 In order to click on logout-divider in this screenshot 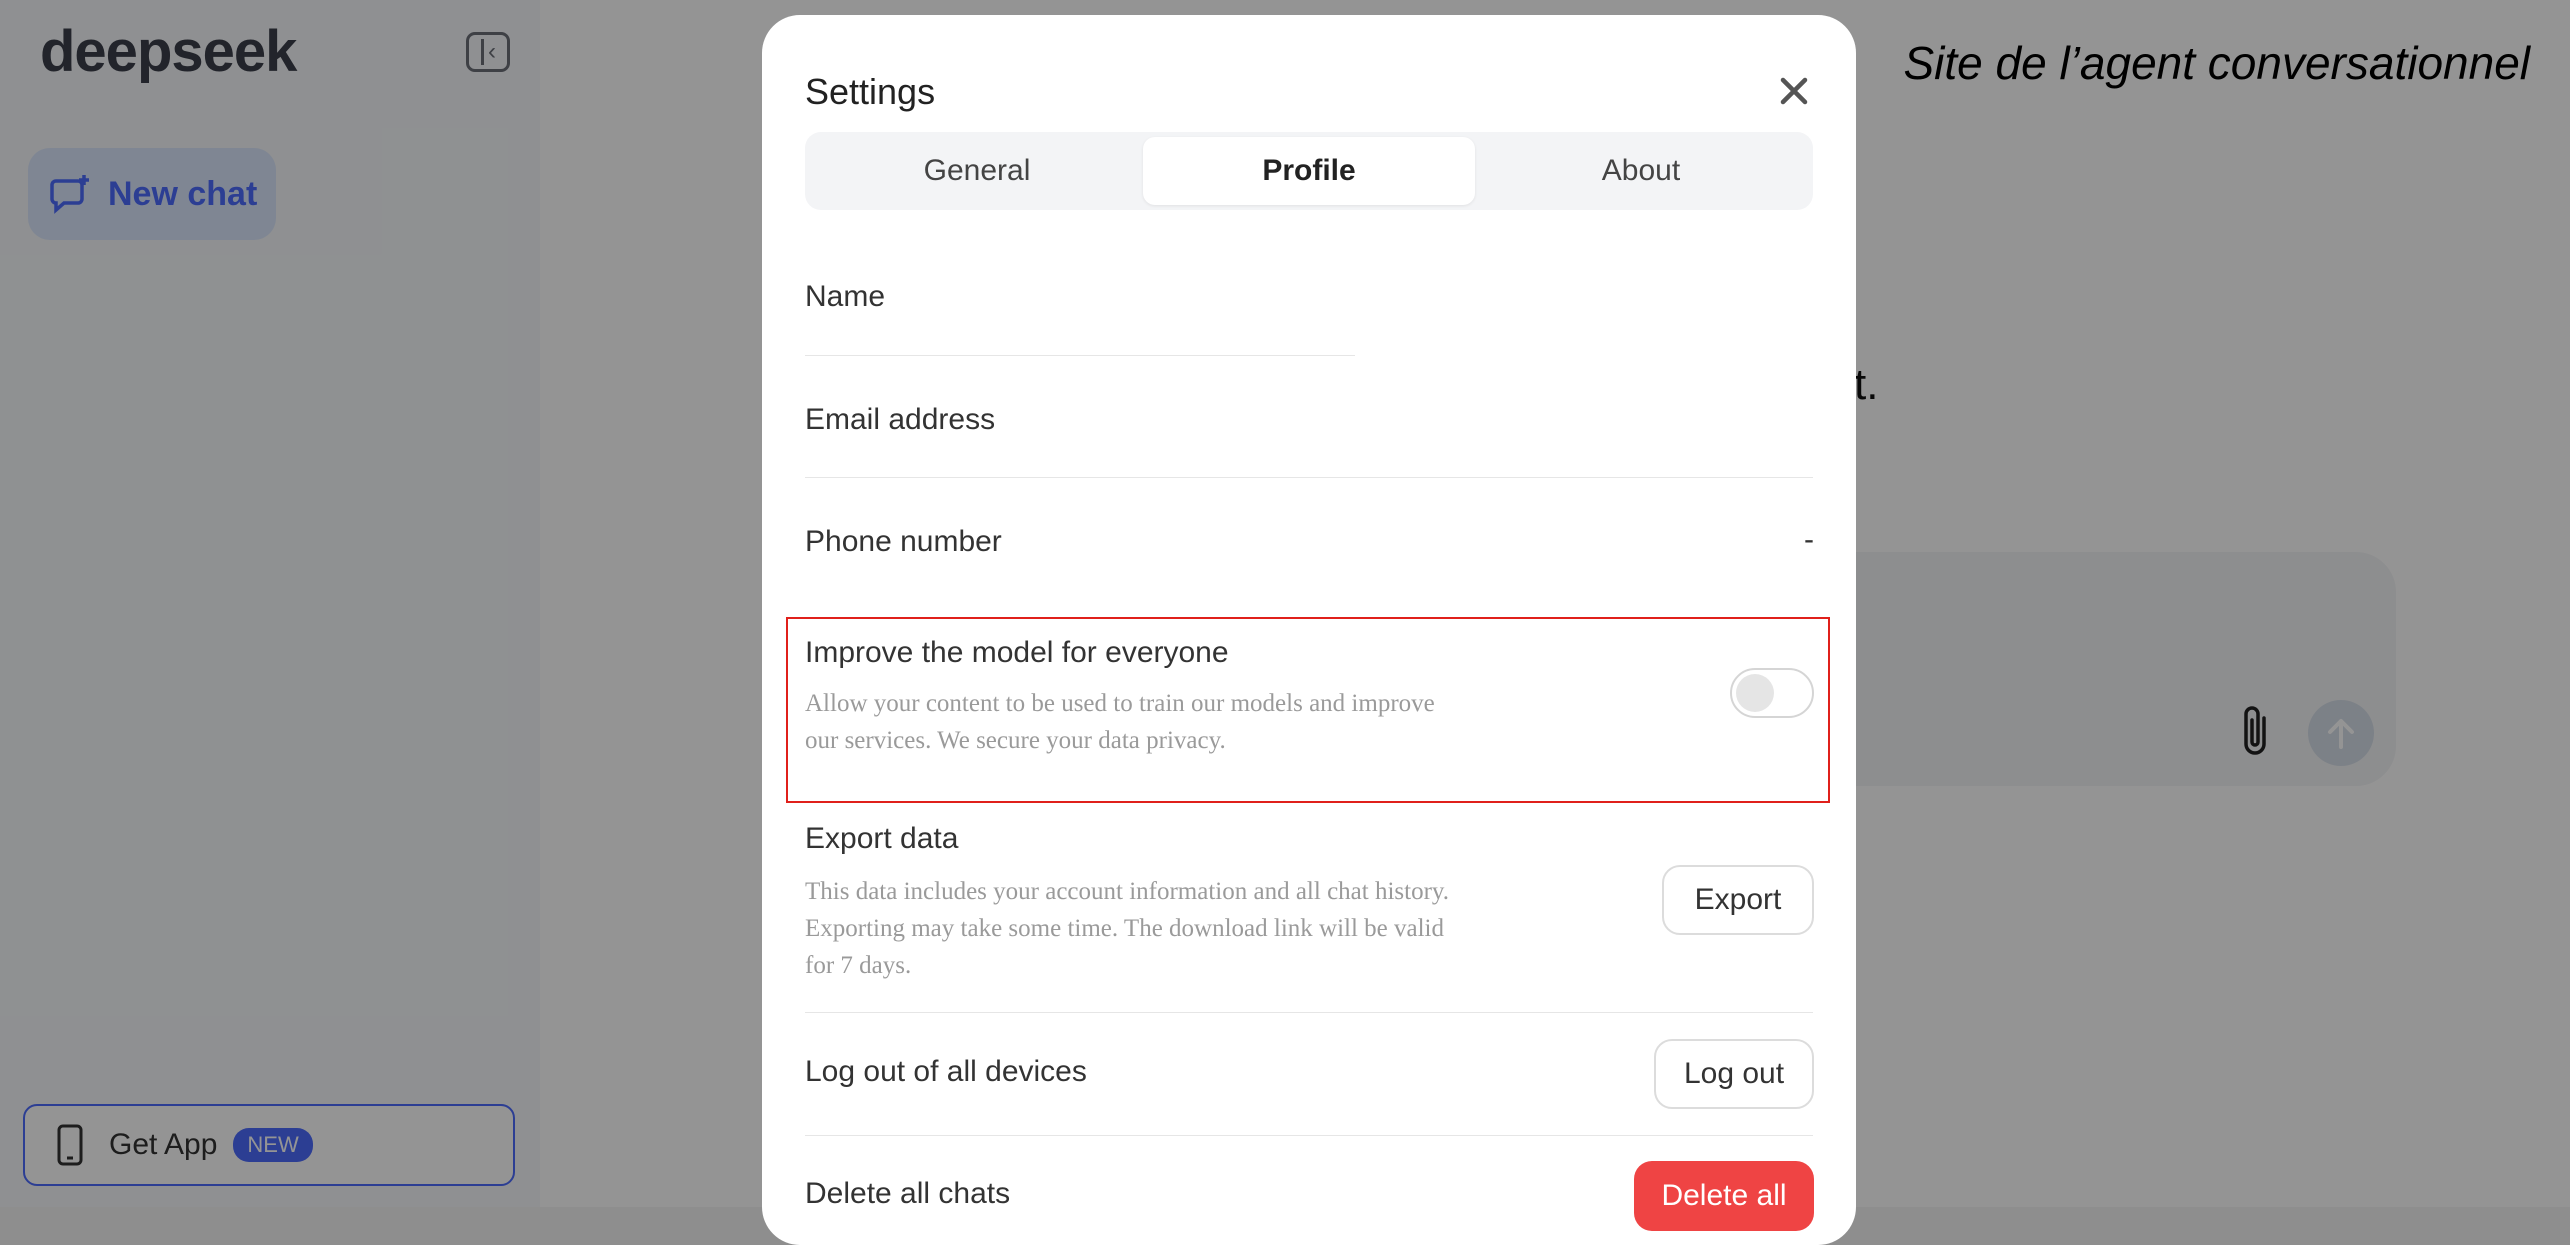, I will do `click(1309, 1135)`.